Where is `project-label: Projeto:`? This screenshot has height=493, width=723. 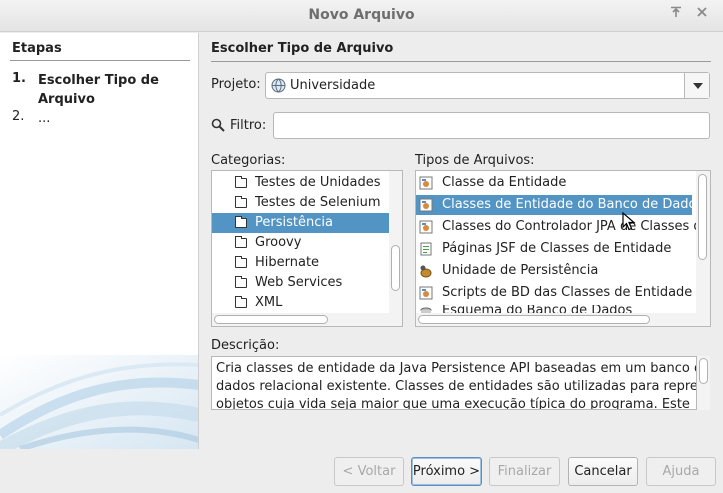
project-label: Projeto: is located at coordinates (236, 84).